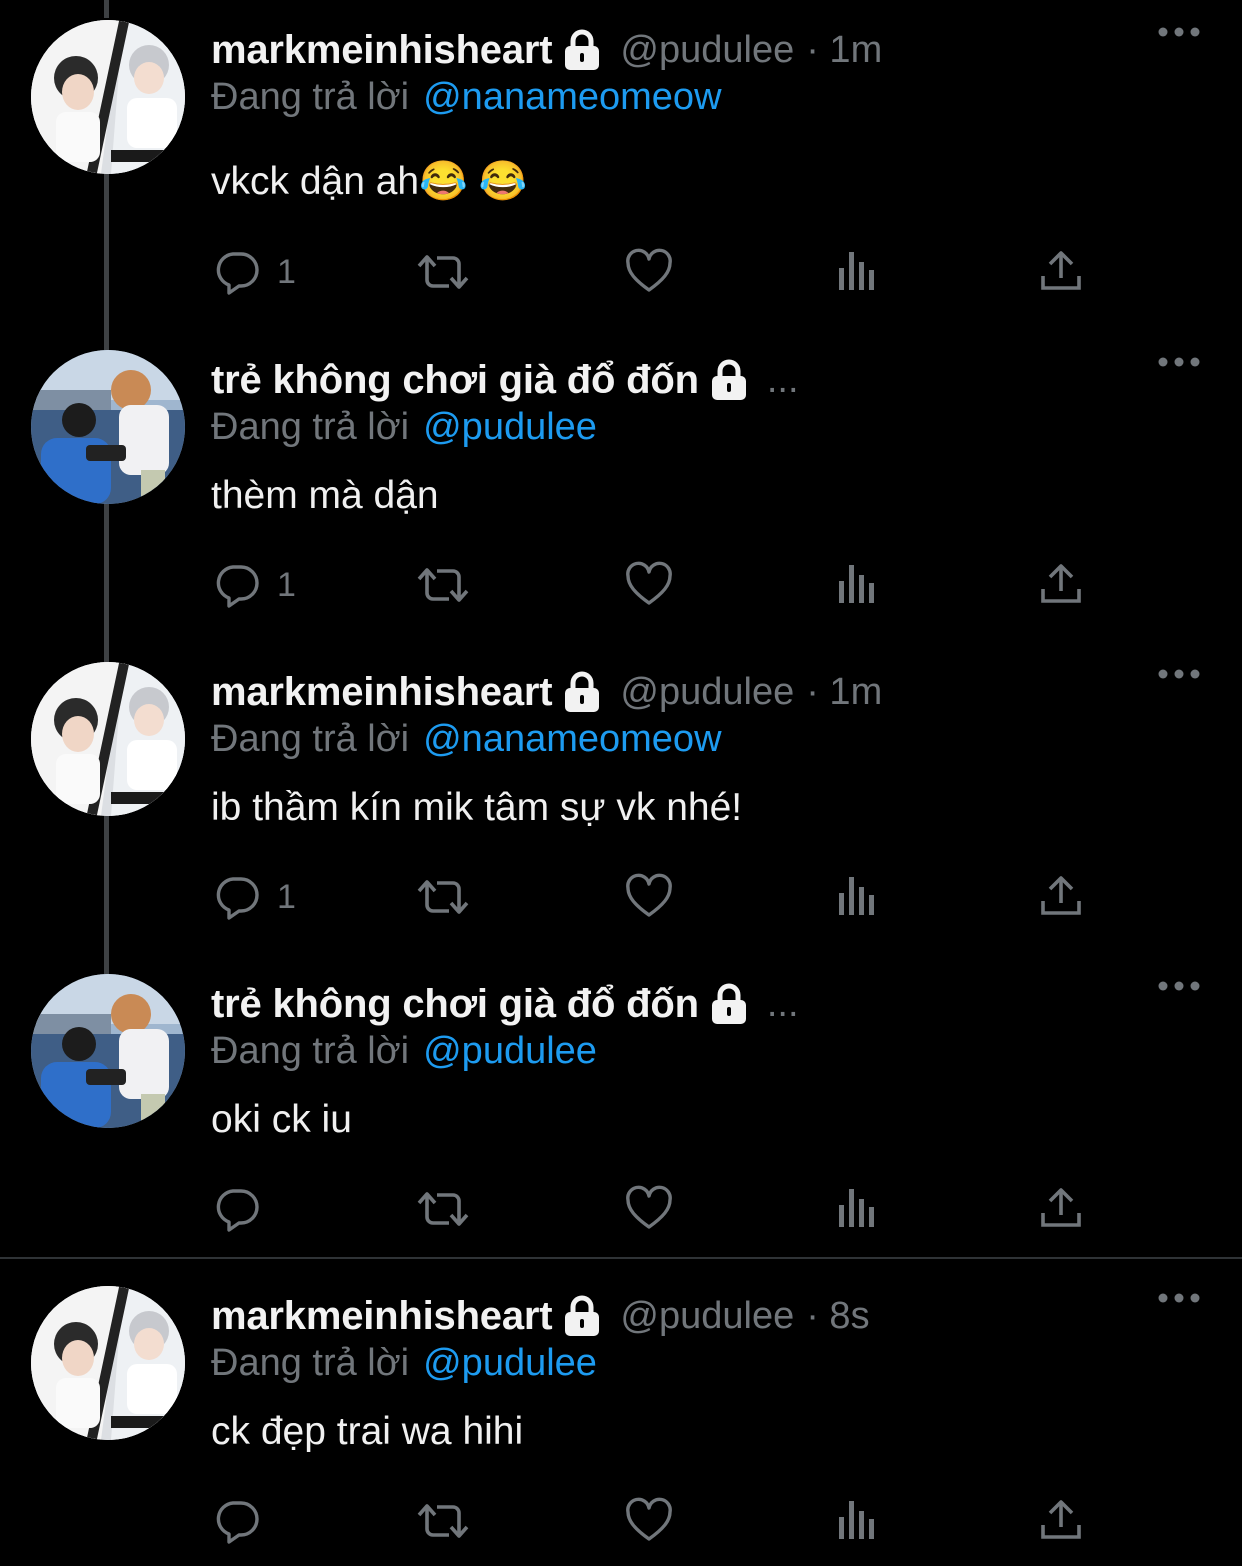 The height and width of the screenshot is (1566, 1242). What do you see at coordinates (838, 1315) in the screenshot?
I see `timestamp: · 8s` at bounding box center [838, 1315].